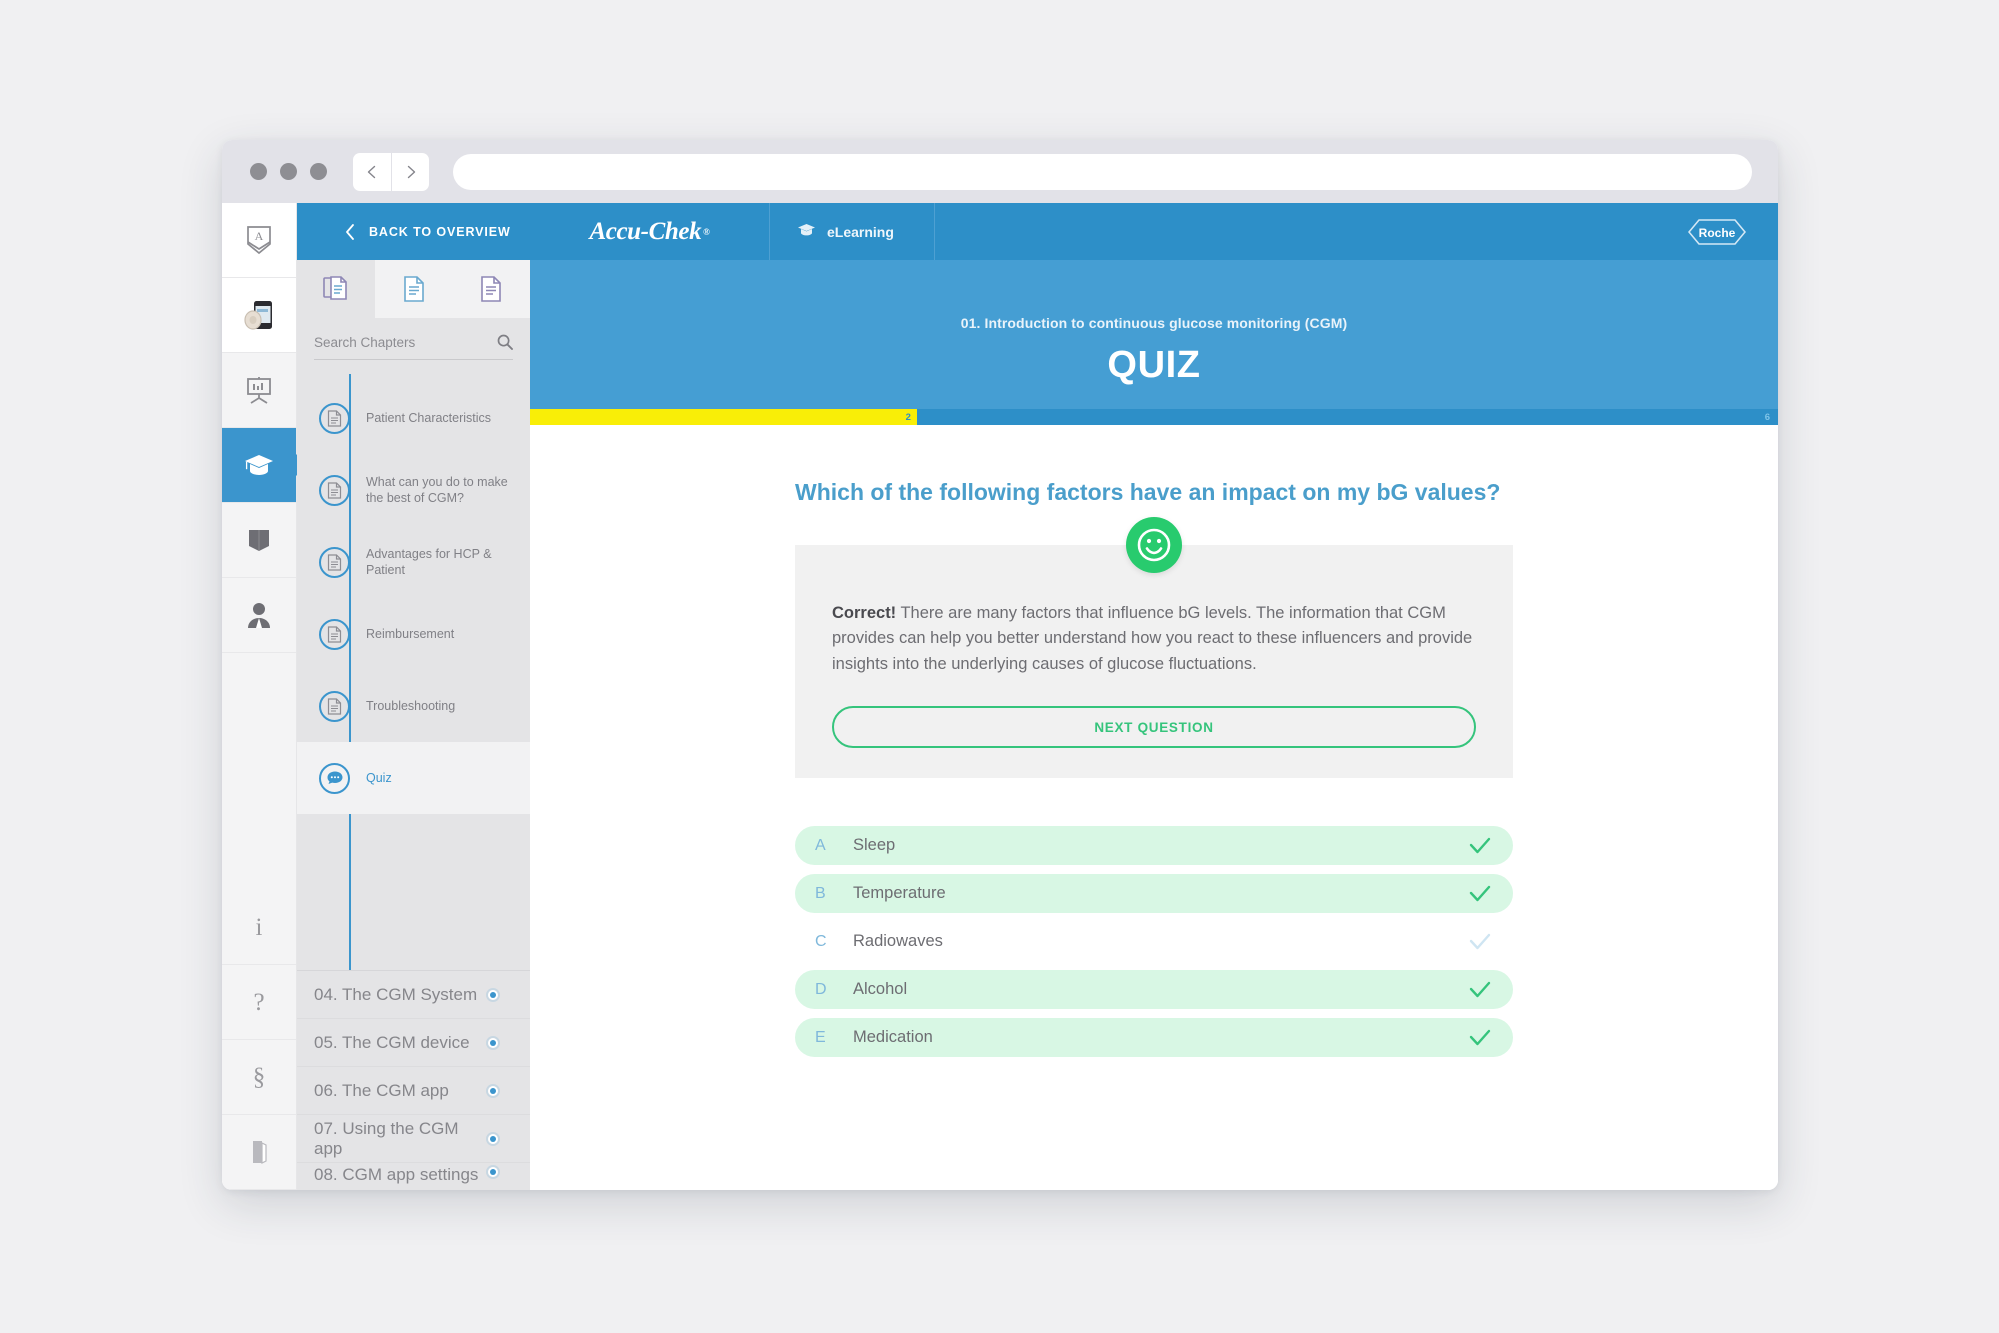 The width and height of the screenshot is (1999, 1333). I want to click on person-icon, so click(259, 615).